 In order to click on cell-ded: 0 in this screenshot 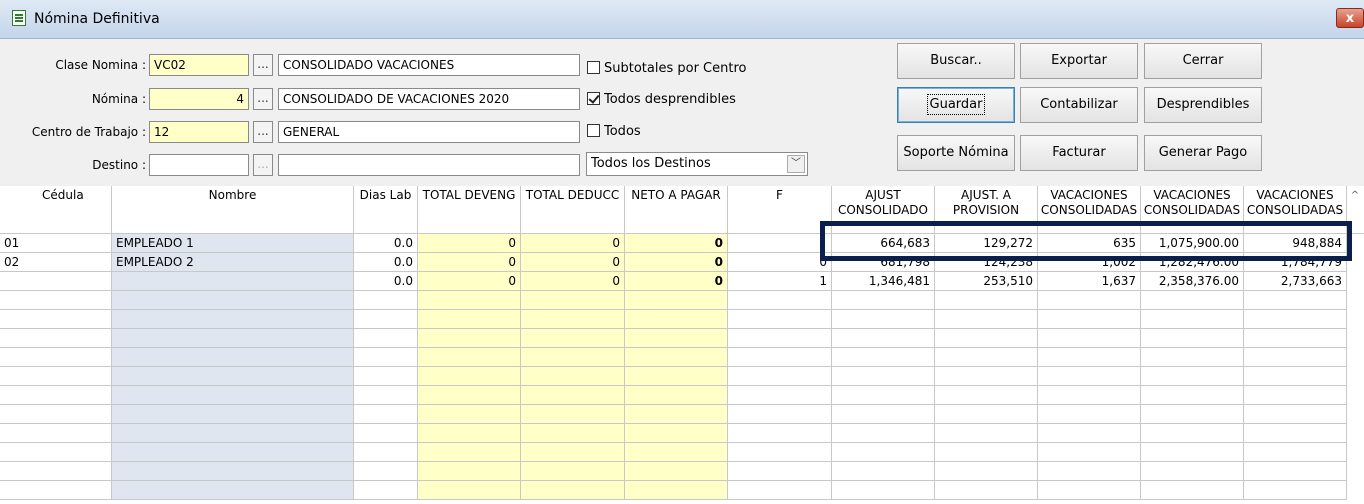, I will do `click(573, 281)`.